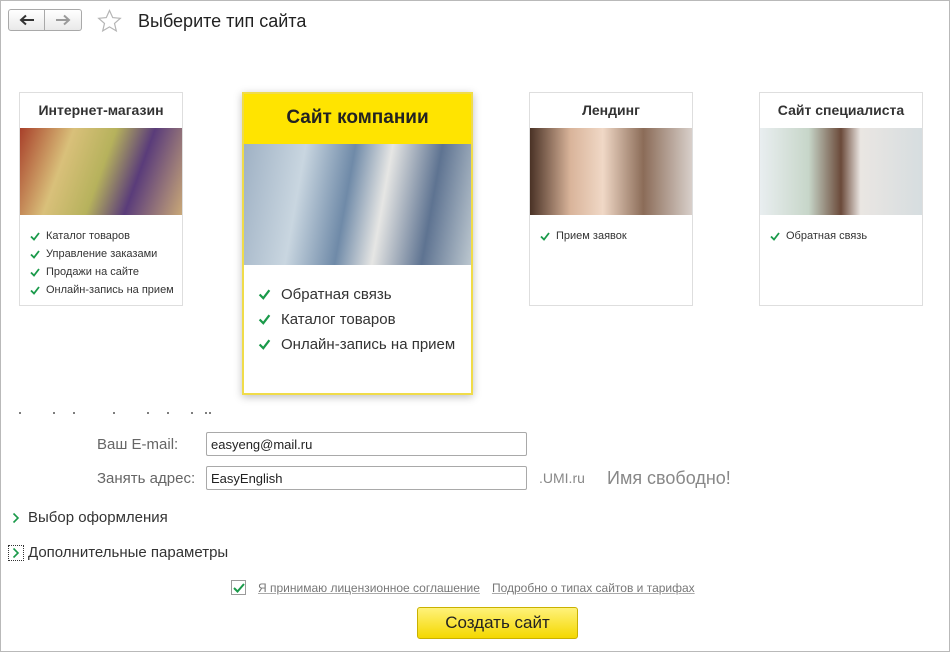 This screenshot has height=652, width=950. I want to click on tariffs-info-link: Подробно о типах сайтов и тарифах, so click(593, 588).